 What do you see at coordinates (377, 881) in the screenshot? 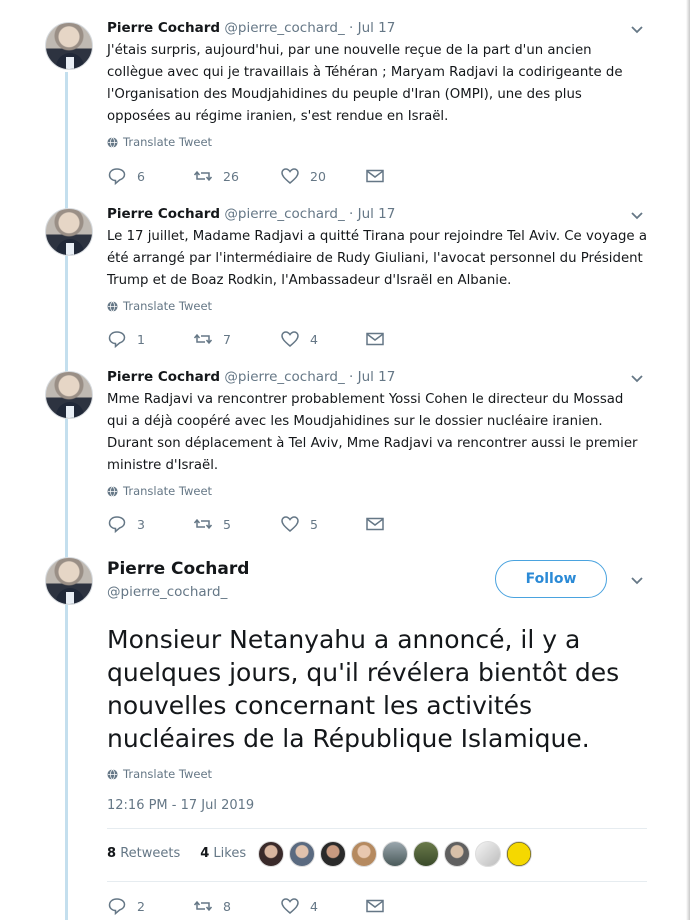
I see `divider` at bounding box center [377, 881].